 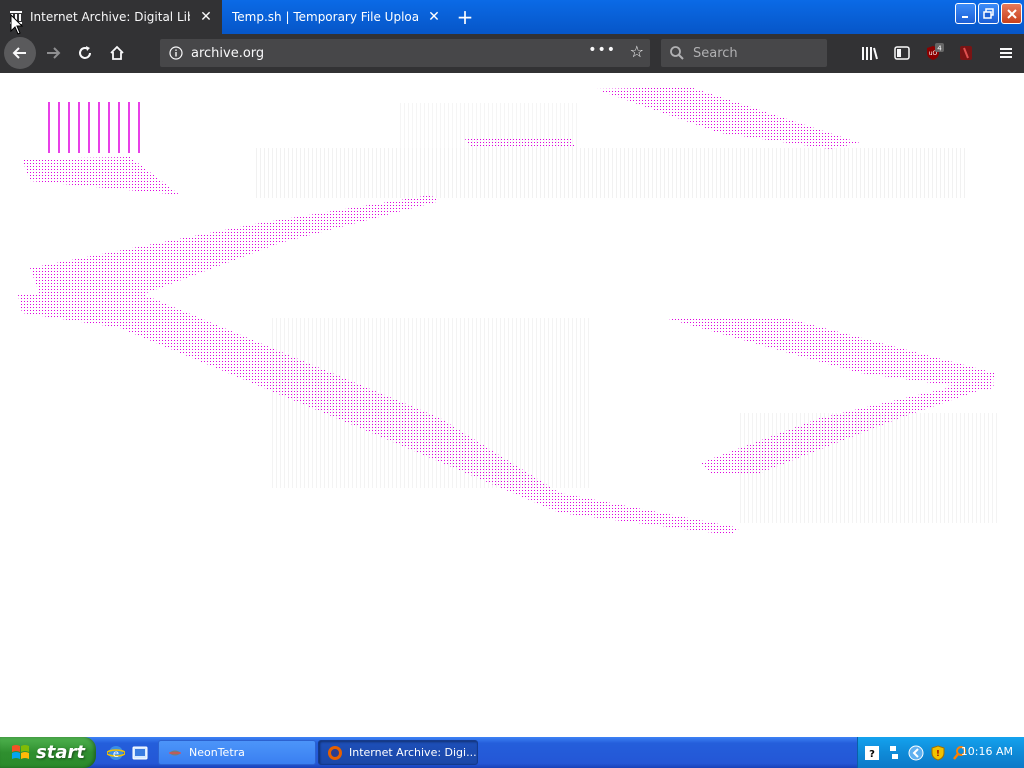 What do you see at coordinates (405, 53) in the screenshot?
I see `address-bar: archive.org ••• ☆` at bounding box center [405, 53].